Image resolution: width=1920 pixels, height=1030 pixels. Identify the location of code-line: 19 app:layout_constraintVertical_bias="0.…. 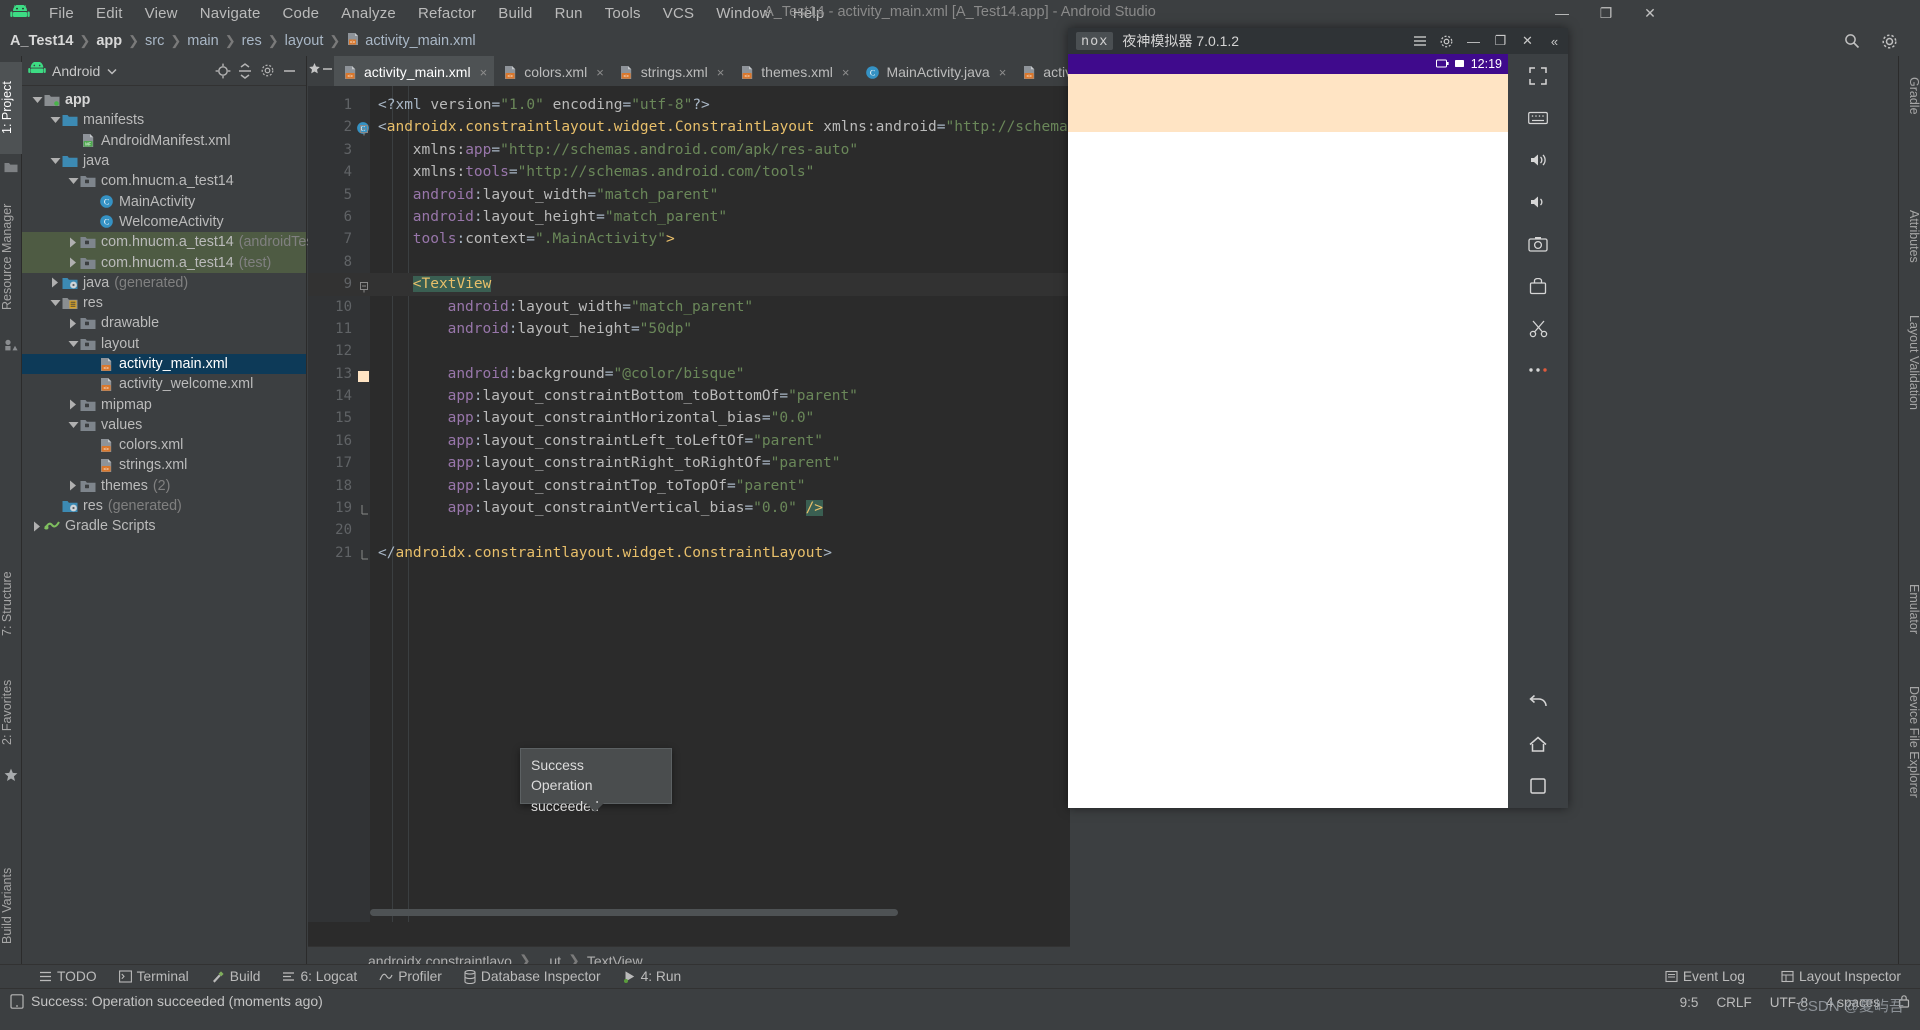
(689, 508).